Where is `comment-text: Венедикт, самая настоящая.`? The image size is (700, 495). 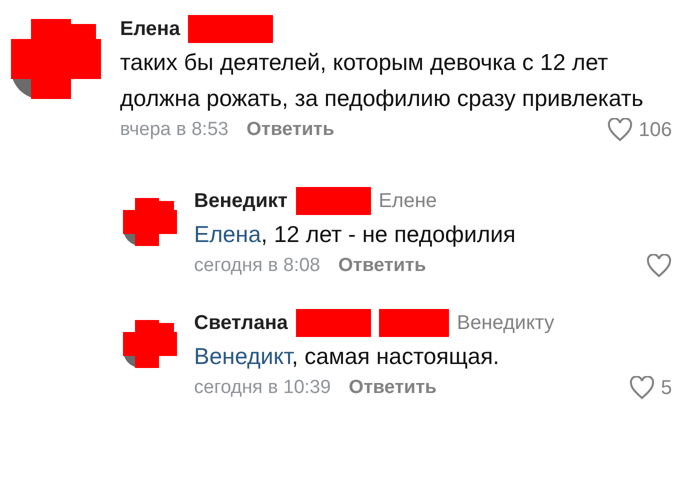 comment-text: Венедикт, самая настоящая. is located at coordinates (347, 356).